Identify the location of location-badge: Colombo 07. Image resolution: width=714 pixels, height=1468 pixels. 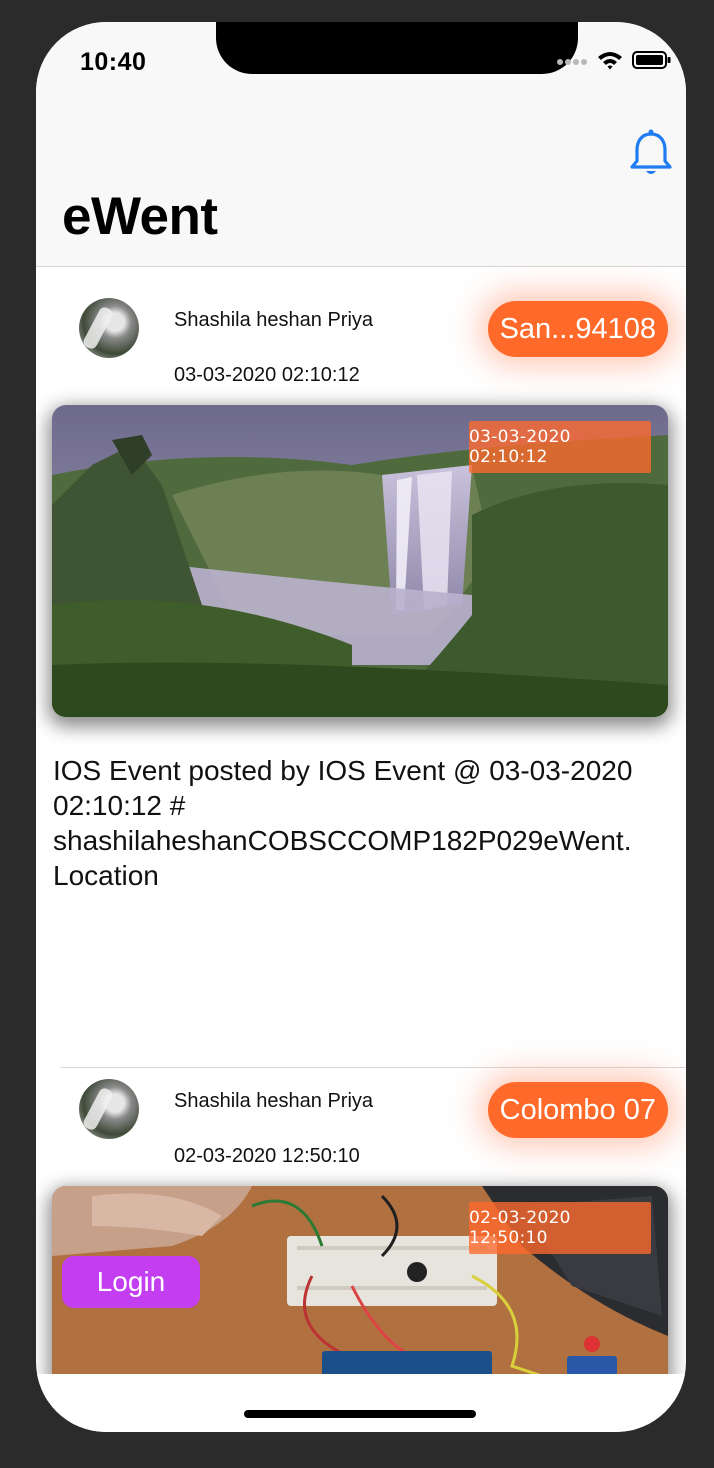
(577, 1110).